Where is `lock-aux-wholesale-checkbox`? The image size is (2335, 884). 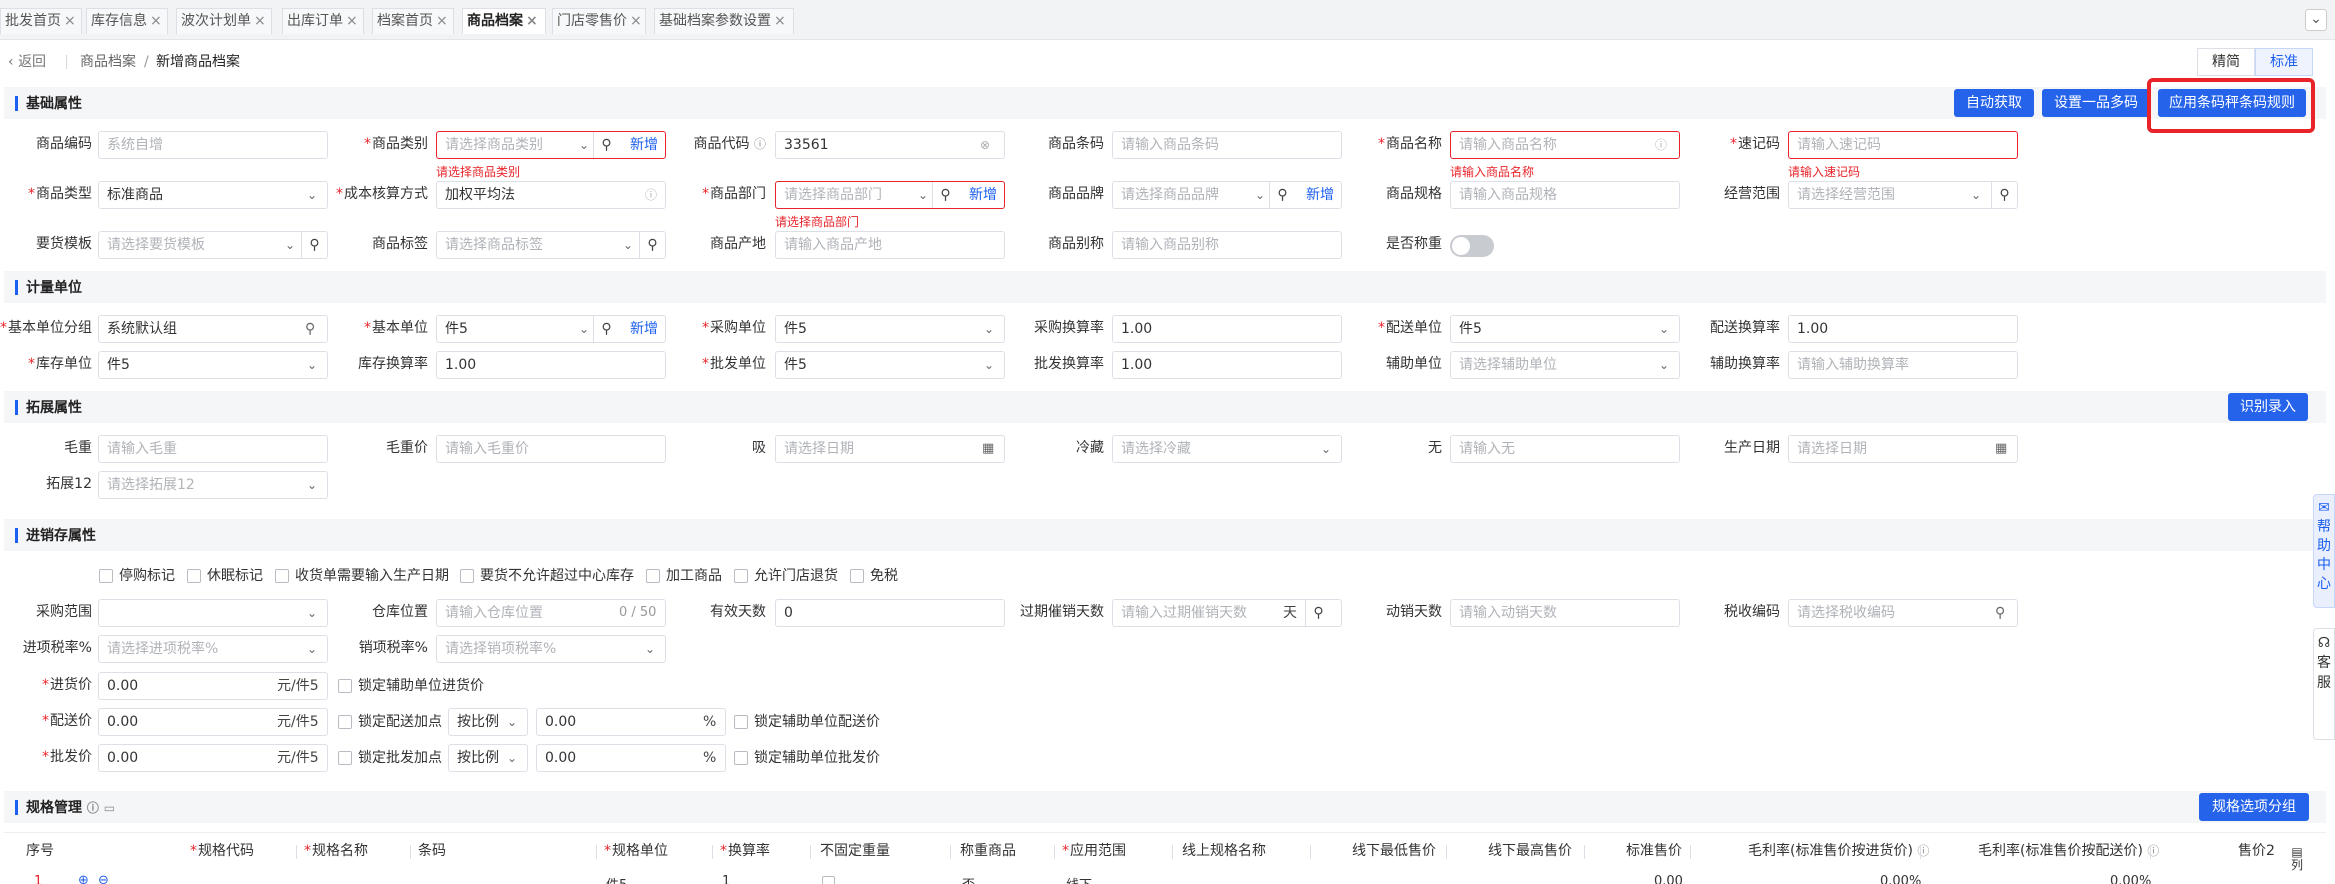
lock-aux-wholesale-checkbox is located at coordinates (741, 758).